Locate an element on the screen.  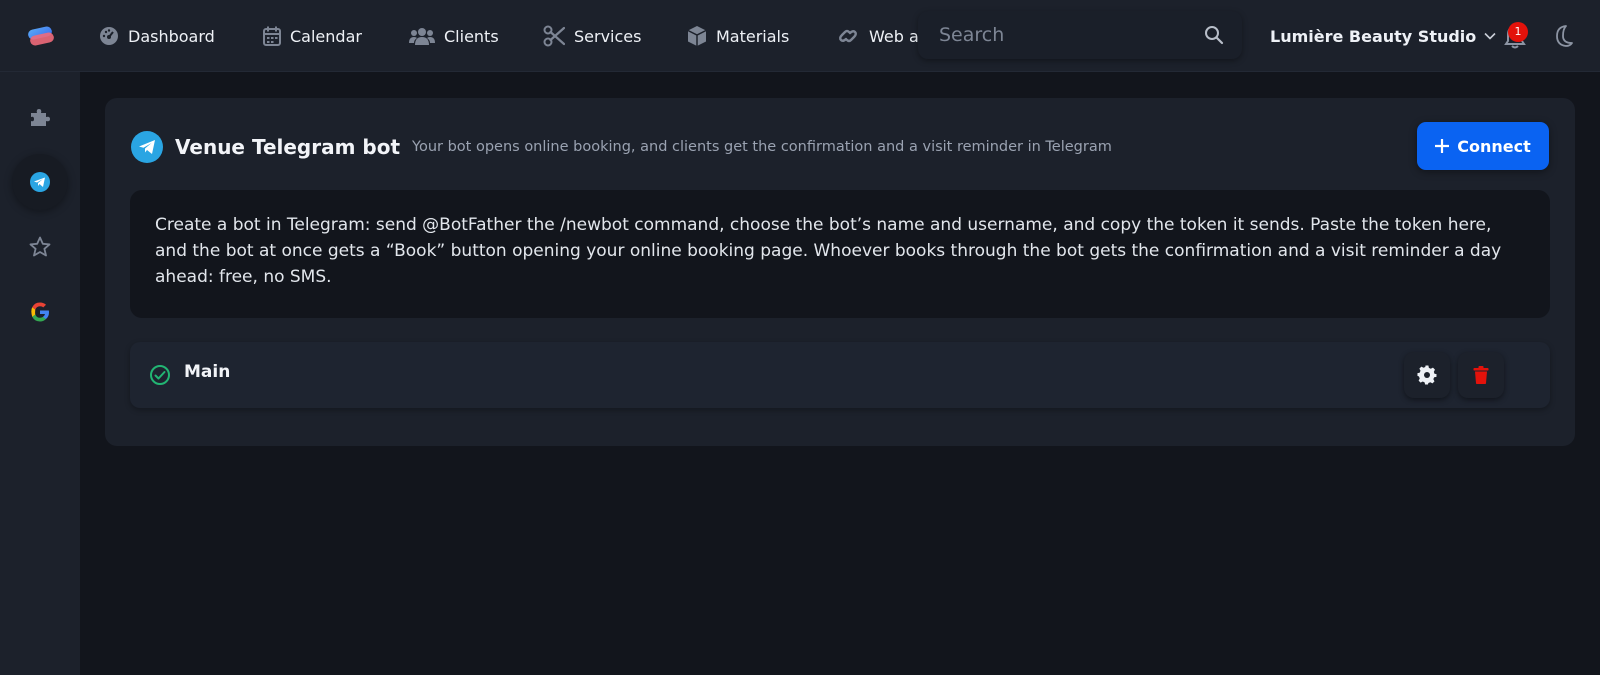
sidebar-item-integrations is located at coordinates (40, 117).